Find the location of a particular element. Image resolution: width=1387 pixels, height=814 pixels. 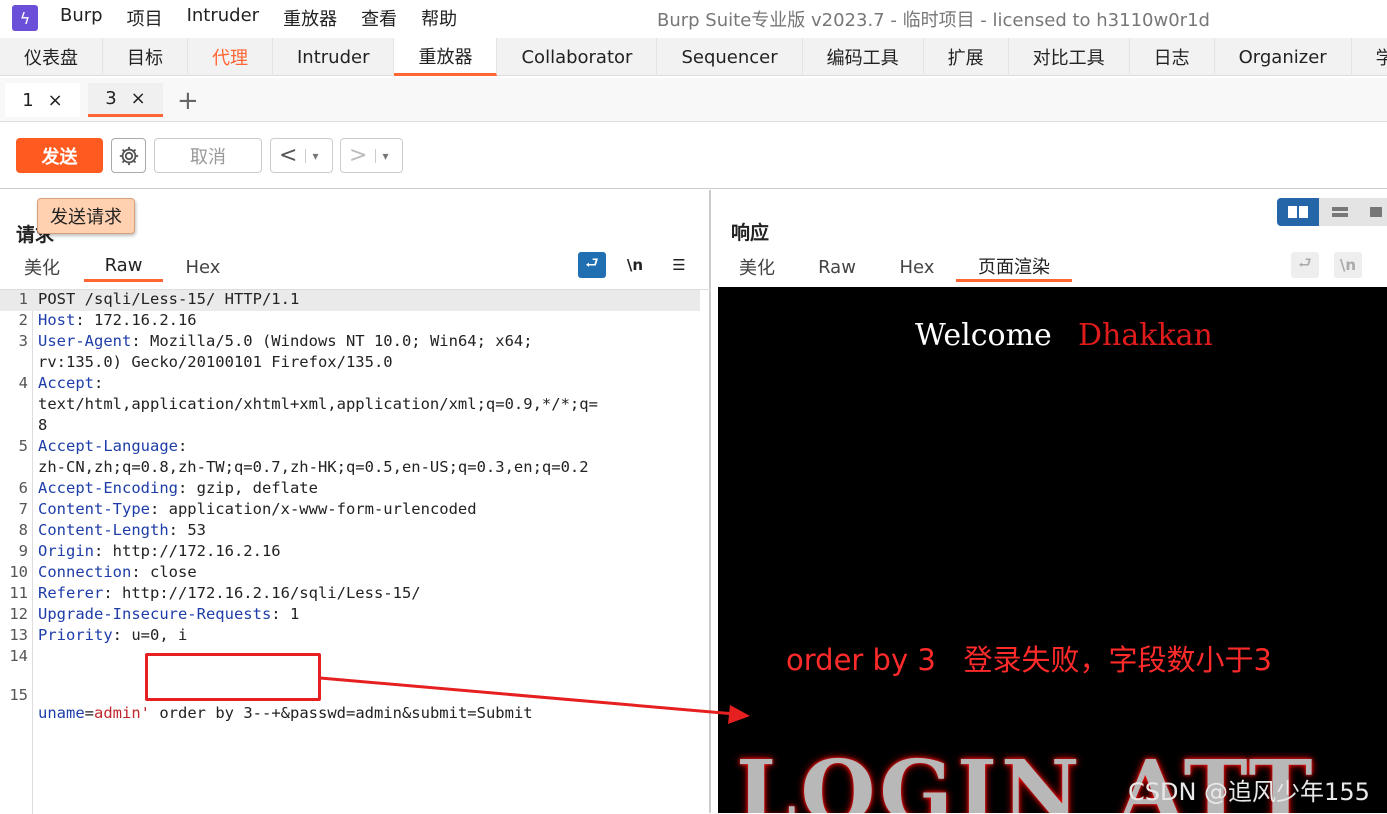

send-tooltip: 发送请求 is located at coordinates (86, 216).